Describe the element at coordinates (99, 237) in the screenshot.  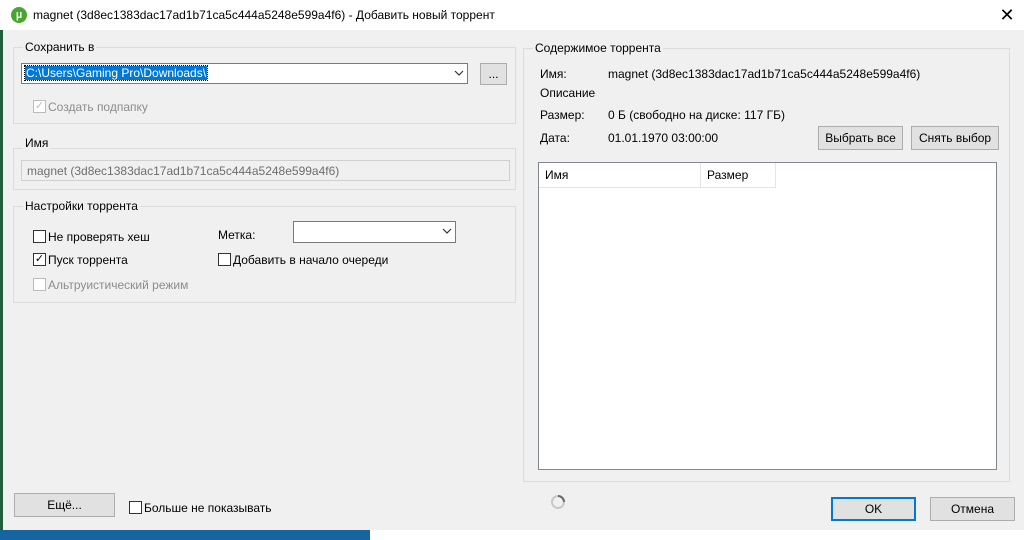
I see `skip-hash-label: Не проверять хеш` at that location.